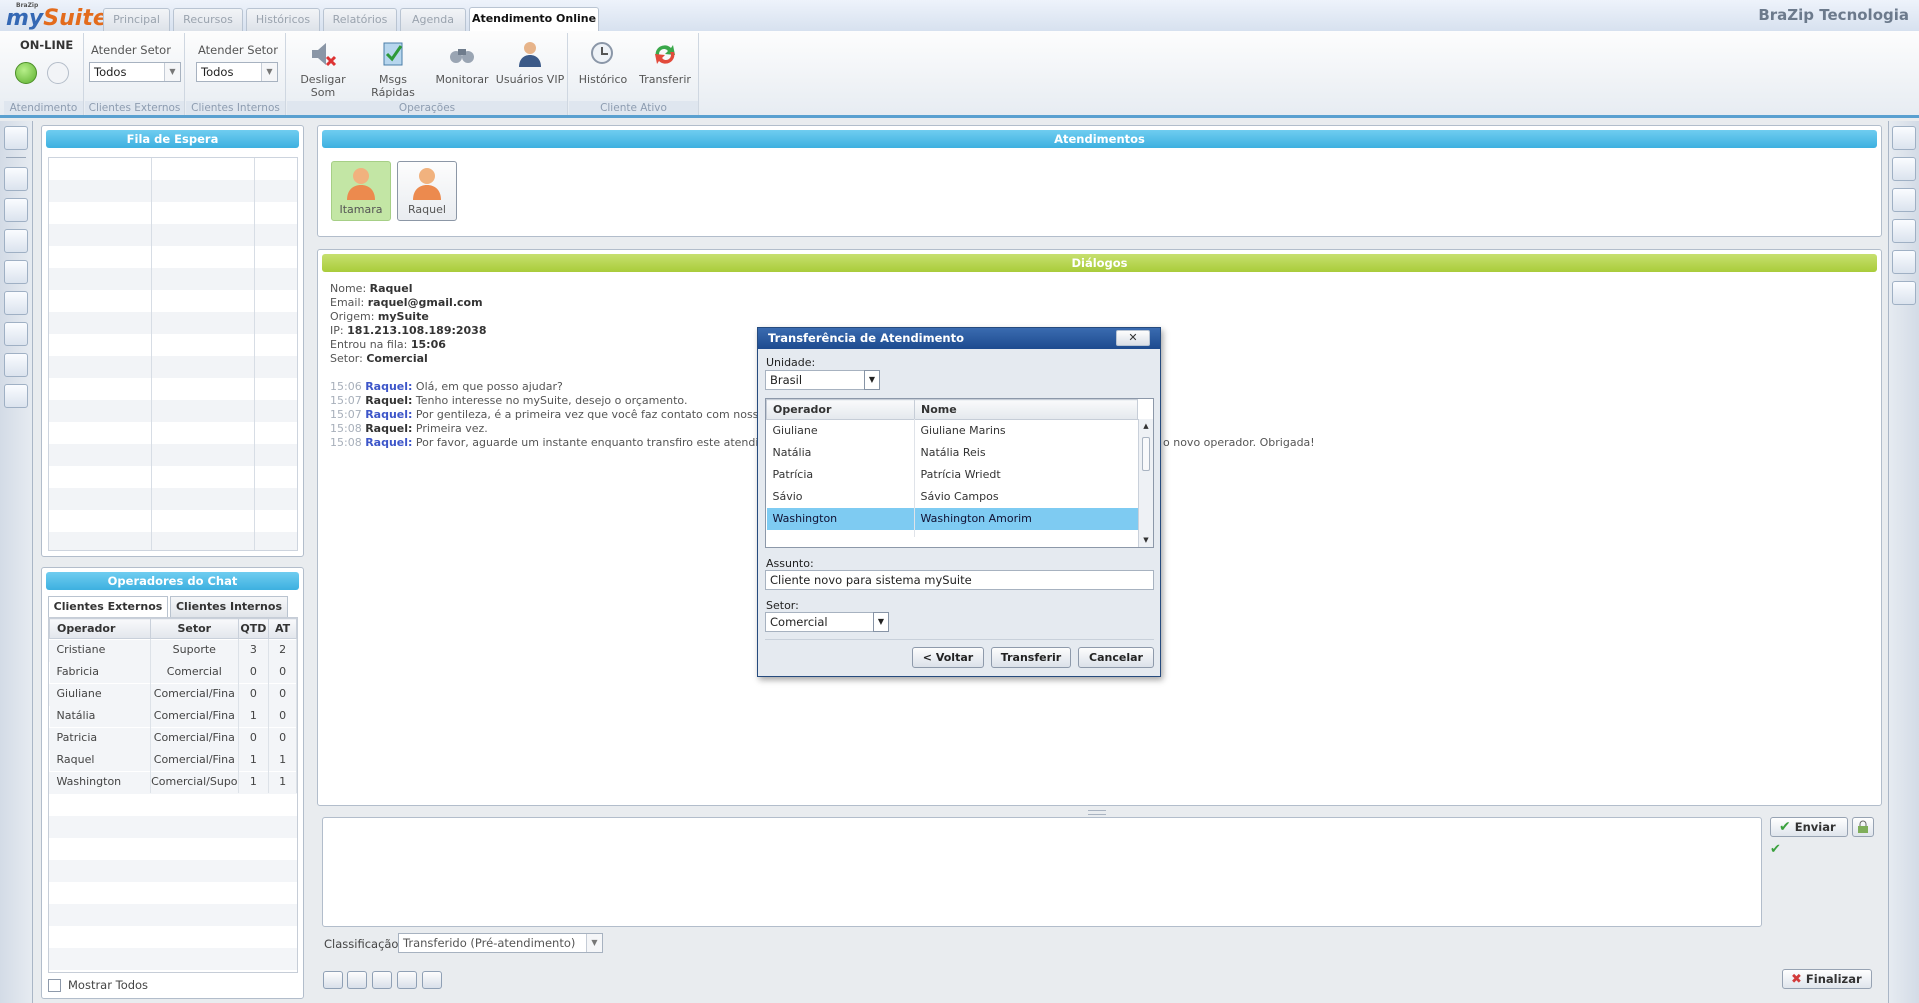 The width and height of the screenshot is (1919, 1003). Describe the element at coordinates (173, 693) in the screenshot. I see `table-row: Giuliane Comercial/Fina 0 0` at that location.